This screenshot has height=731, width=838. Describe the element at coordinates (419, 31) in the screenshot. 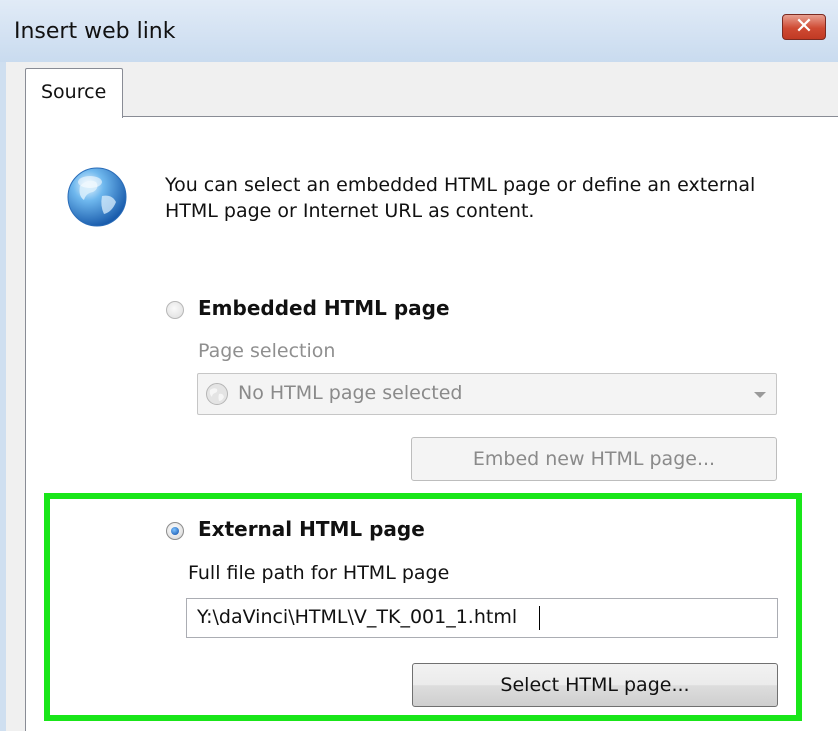

I see `title-bar: Insert web link ✕` at that location.